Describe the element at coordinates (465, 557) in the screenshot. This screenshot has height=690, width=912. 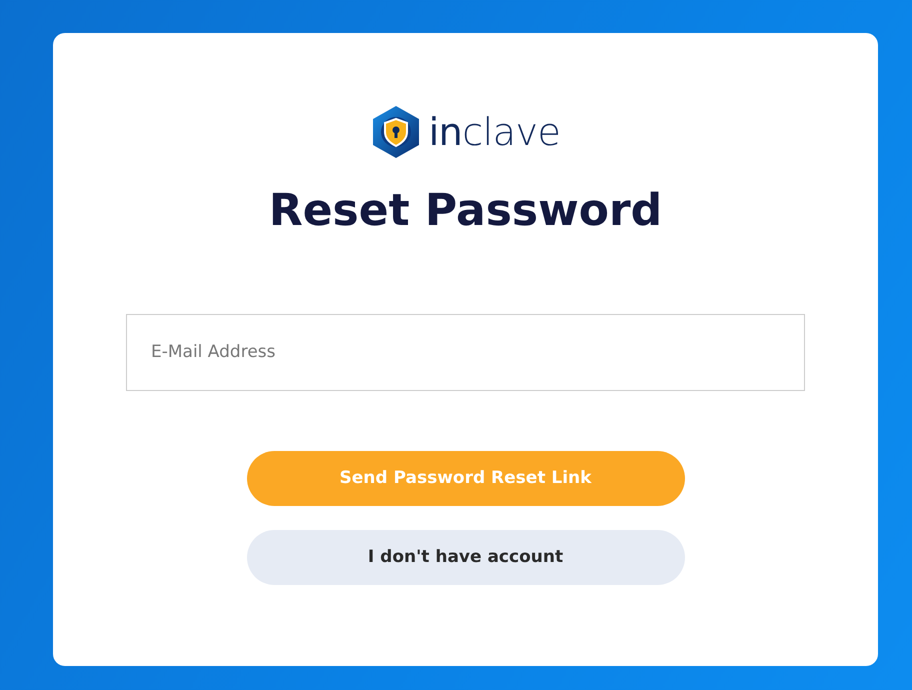
I see `no-account-button: I don't have account` at that location.